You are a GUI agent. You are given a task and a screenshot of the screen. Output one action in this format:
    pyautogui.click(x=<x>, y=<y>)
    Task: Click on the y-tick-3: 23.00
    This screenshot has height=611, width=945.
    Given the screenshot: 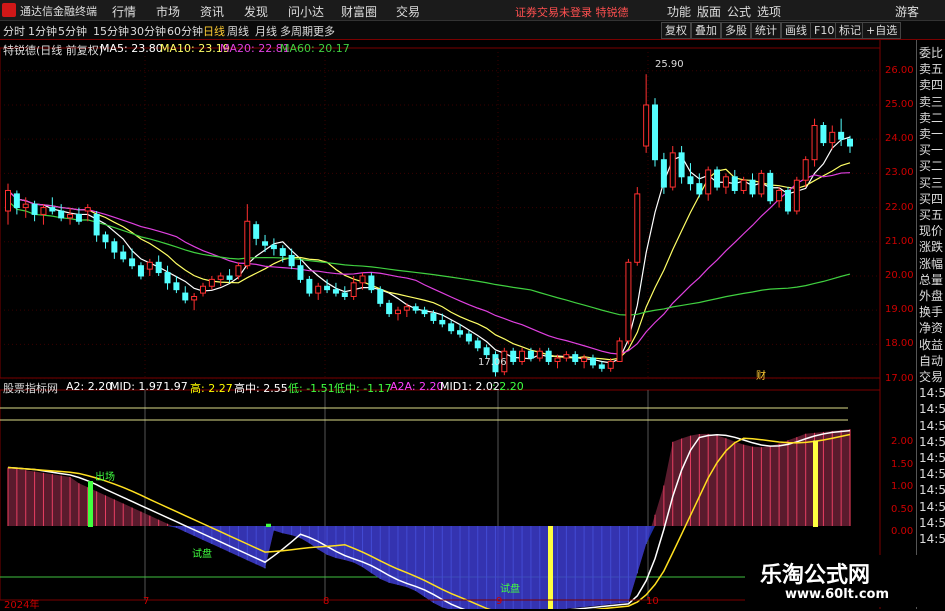 What is the action you would take?
    pyautogui.click(x=899, y=173)
    